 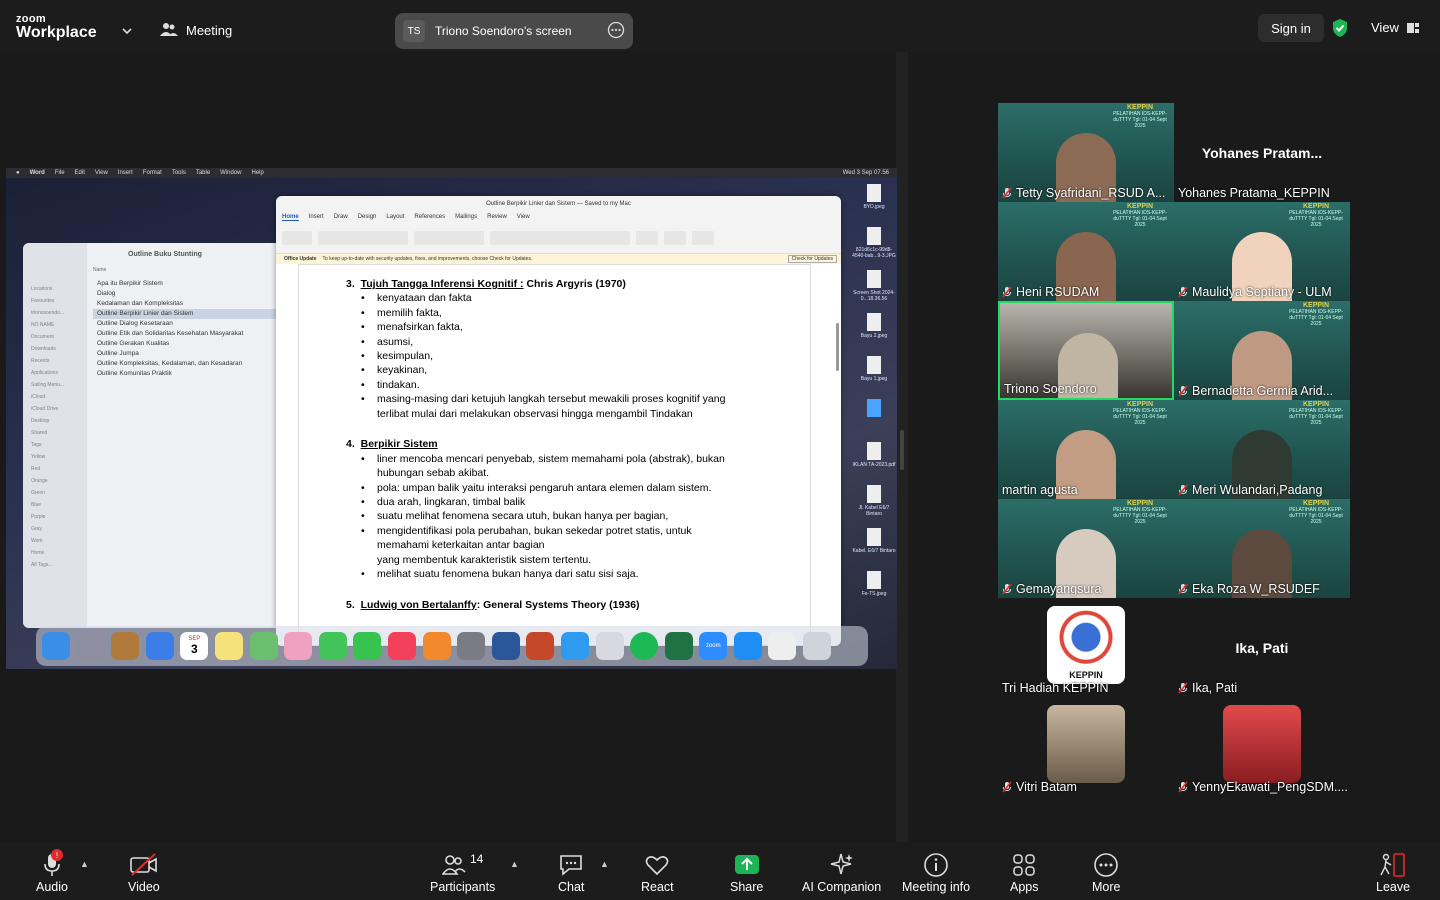 What do you see at coordinates (47, 301) in the screenshot?
I see `finder-sidebar-item: Favourites` at bounding box center [47, 301].